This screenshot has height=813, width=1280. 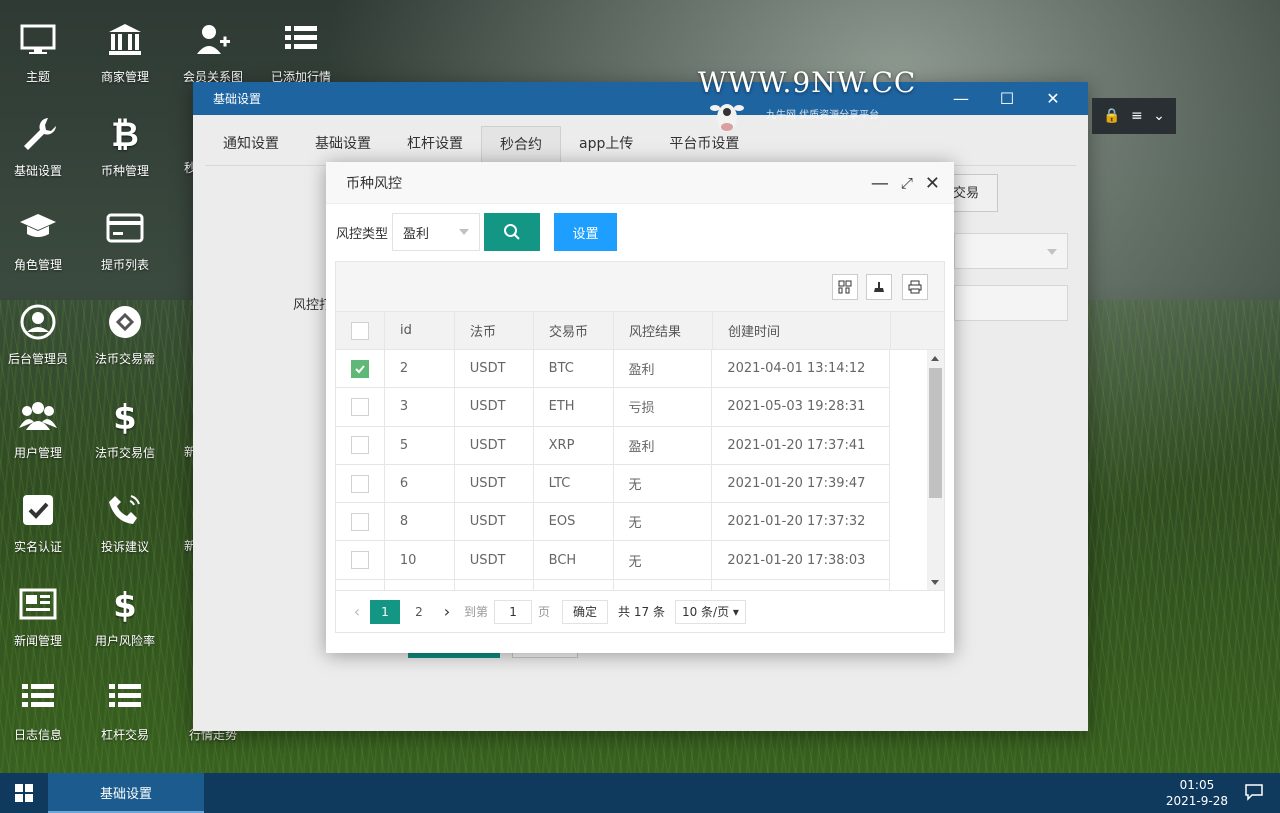 What do you see at coordinates (37, 547) in the screenshot?
I see `desktop-icon-label: 实名认证` at bounding box center [37, 547].